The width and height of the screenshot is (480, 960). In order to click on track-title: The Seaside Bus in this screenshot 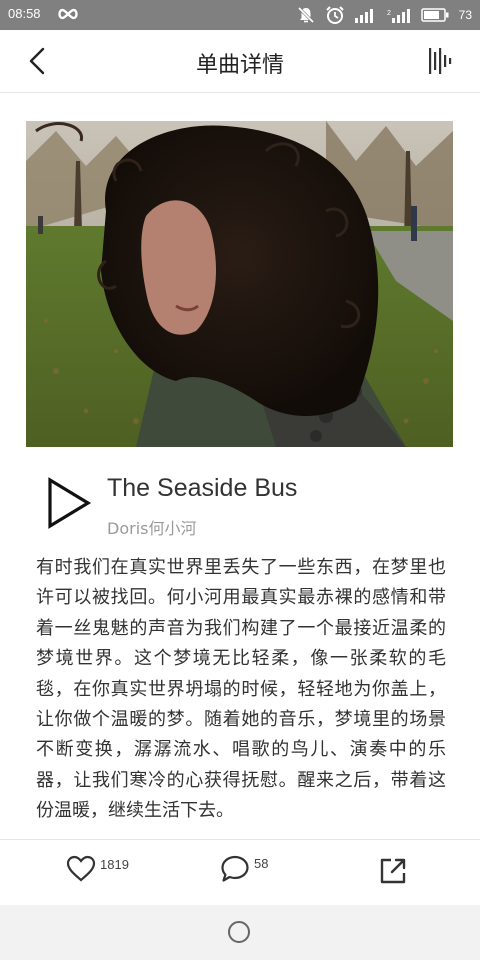, I will do `click(202, 488)`.